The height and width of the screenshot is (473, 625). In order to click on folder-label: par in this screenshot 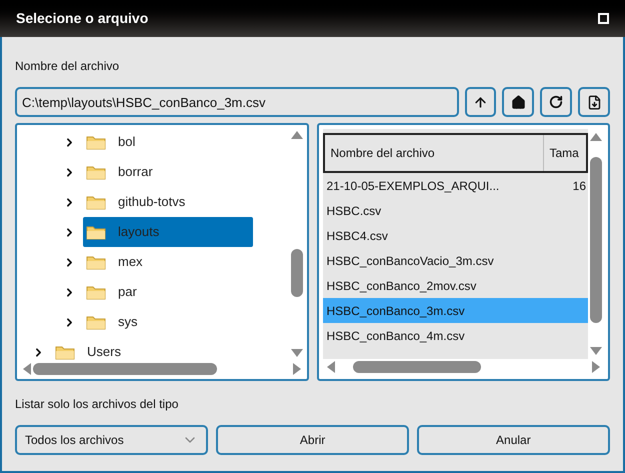, I will do `click(127, 292)`.